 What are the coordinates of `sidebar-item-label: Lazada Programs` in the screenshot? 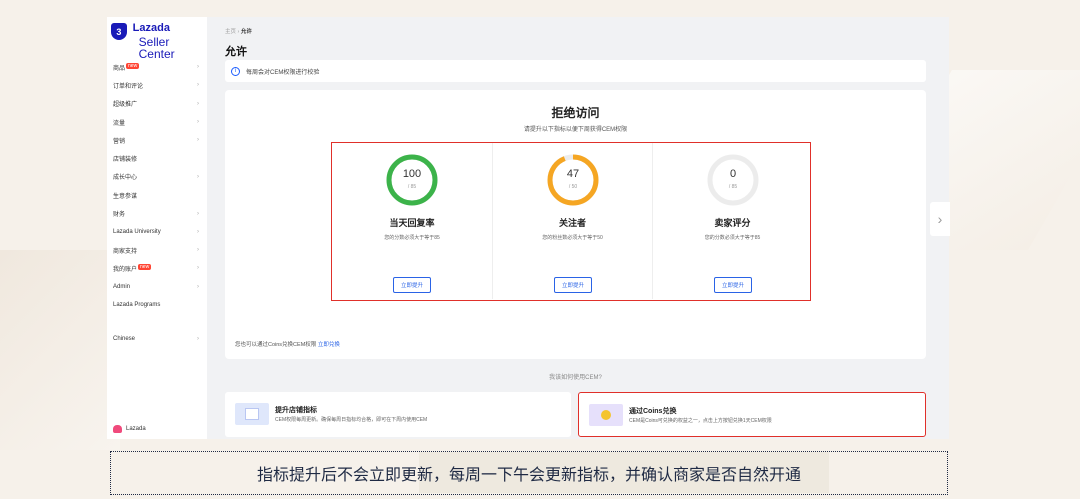 It's located at (137, 305).